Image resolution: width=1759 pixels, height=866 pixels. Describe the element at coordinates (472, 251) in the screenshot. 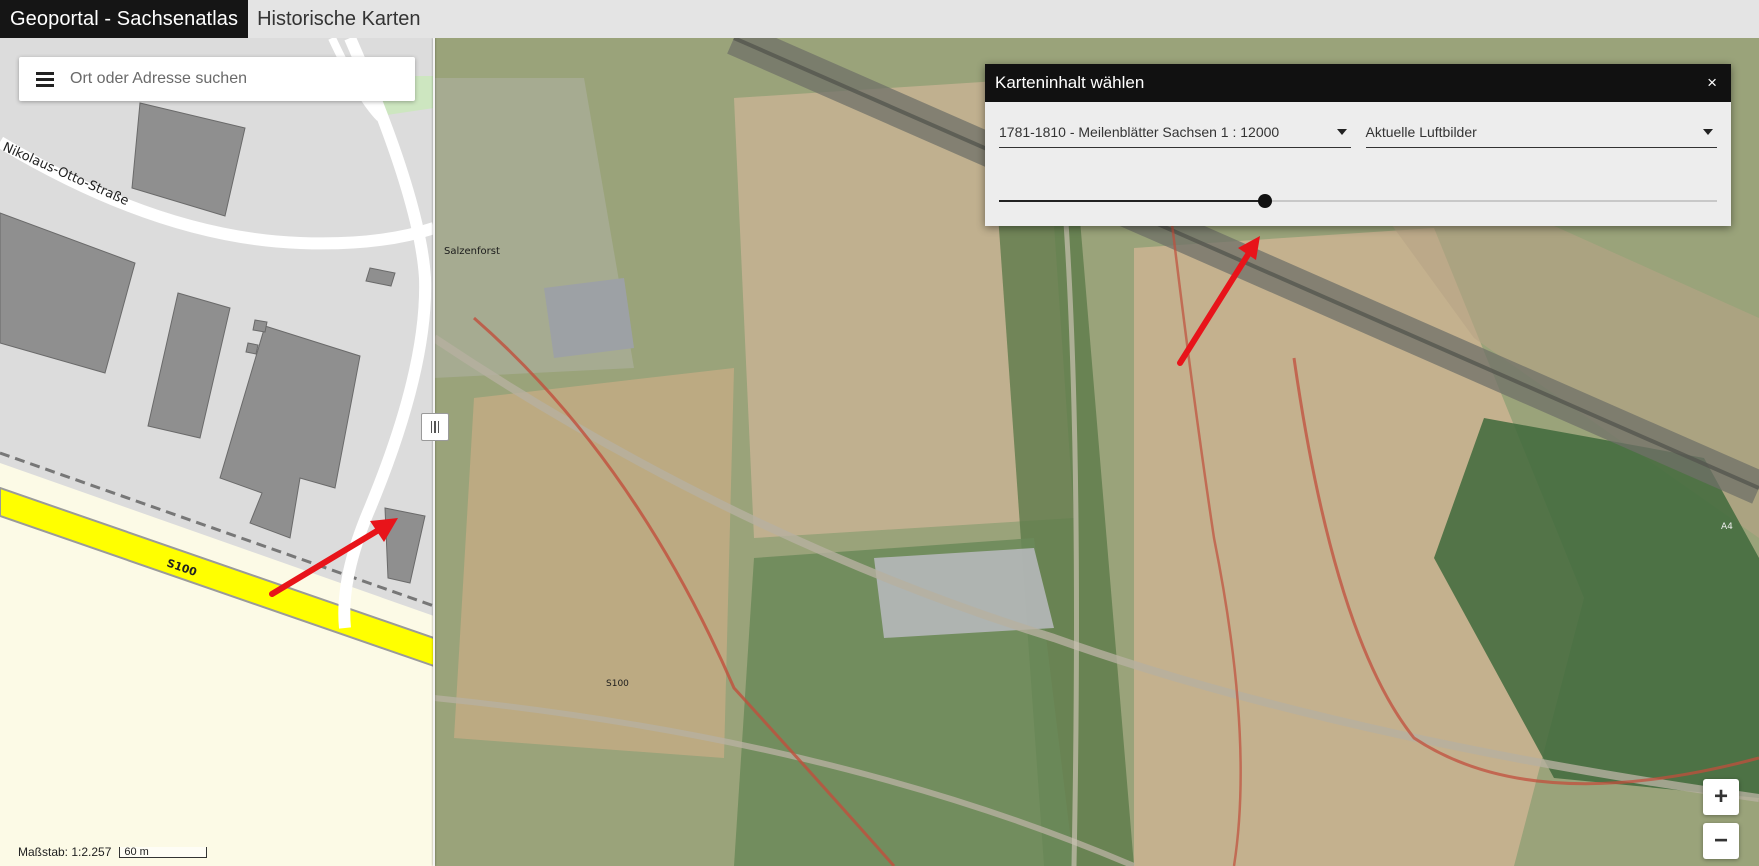

I see `place-label: Salzenforst` at that location.